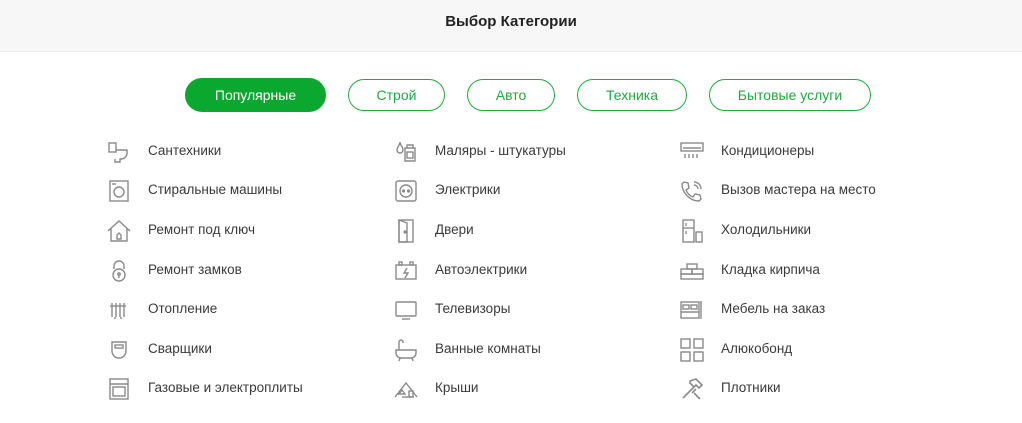 The width and height of the screenshot is (1022, 423). Describe the element at coordinates (119, 152) in the screenshot. I see `toilet-icon` at that location.